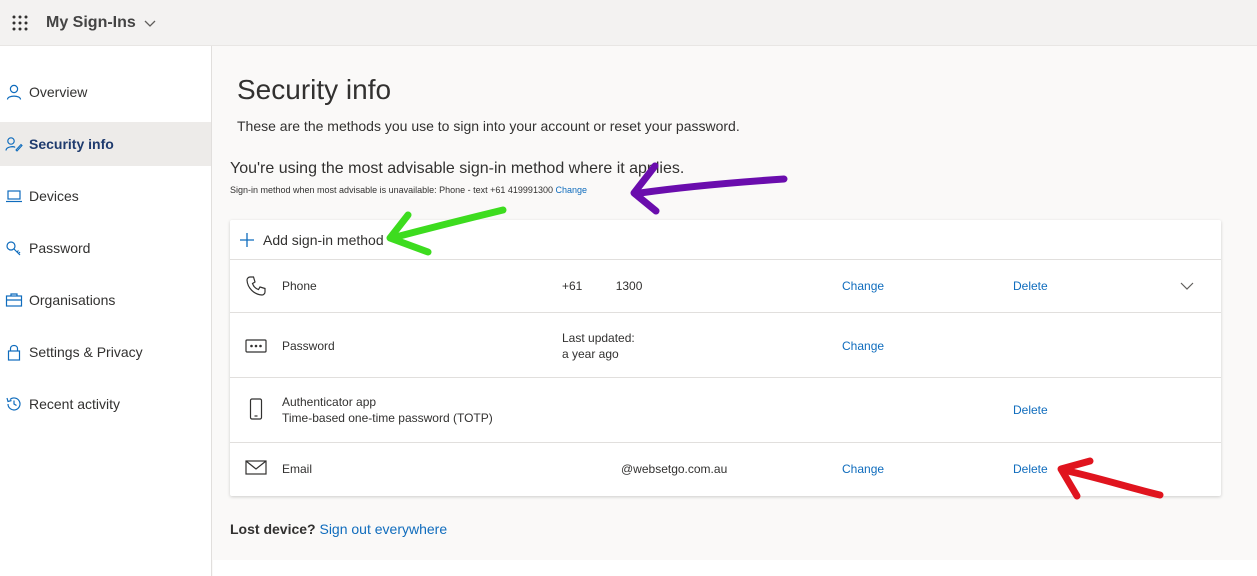 This screenshot has width=1257, height=576. What do you see at coordinates (323, 239) in the screenshot?
I see `add-sign-in-method-label: Add sign-in method` at bounding box center [323, 239].